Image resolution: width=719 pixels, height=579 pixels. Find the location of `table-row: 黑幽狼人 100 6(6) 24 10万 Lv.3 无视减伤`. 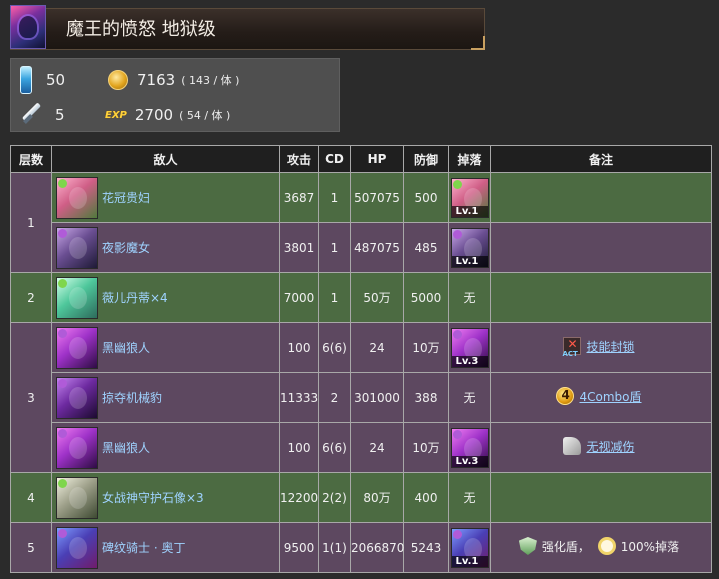

table-row: 黑幽狼人 100 6(6) 24 10万 Lv.3 无视减伤 is located at coordinates (361, 447).